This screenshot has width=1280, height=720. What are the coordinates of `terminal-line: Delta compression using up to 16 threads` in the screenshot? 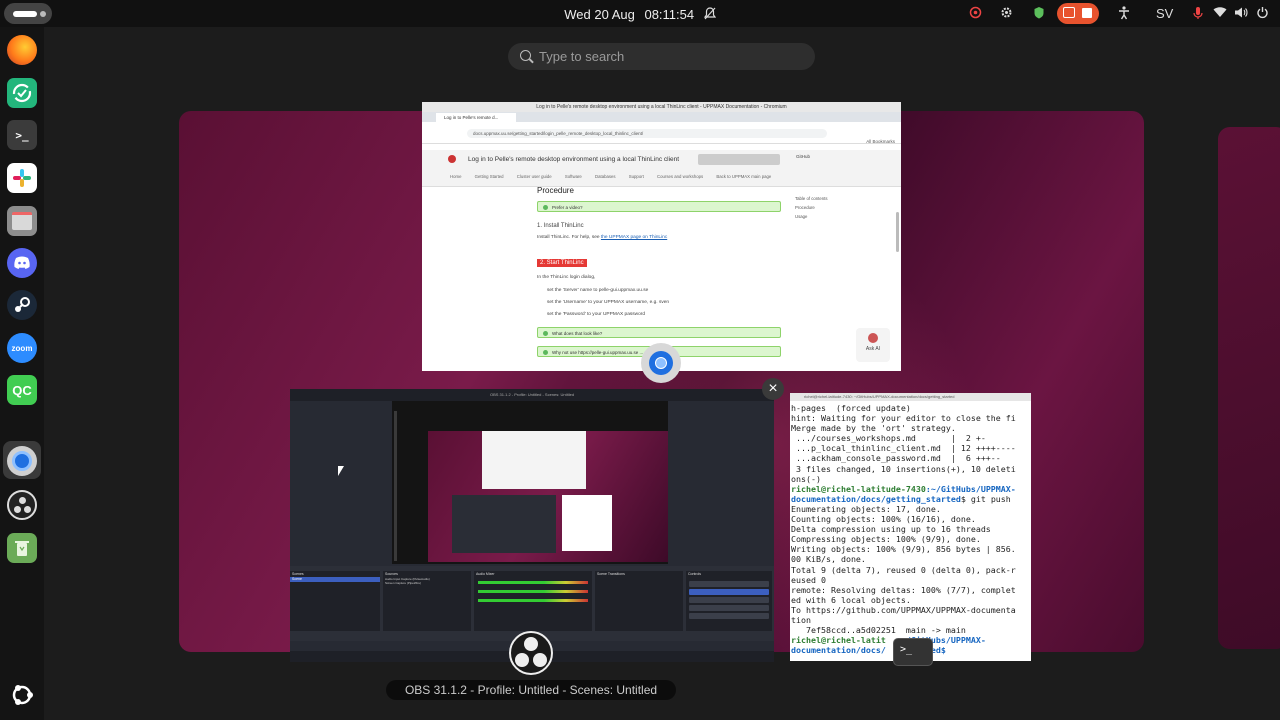 It's located at (891, 529).